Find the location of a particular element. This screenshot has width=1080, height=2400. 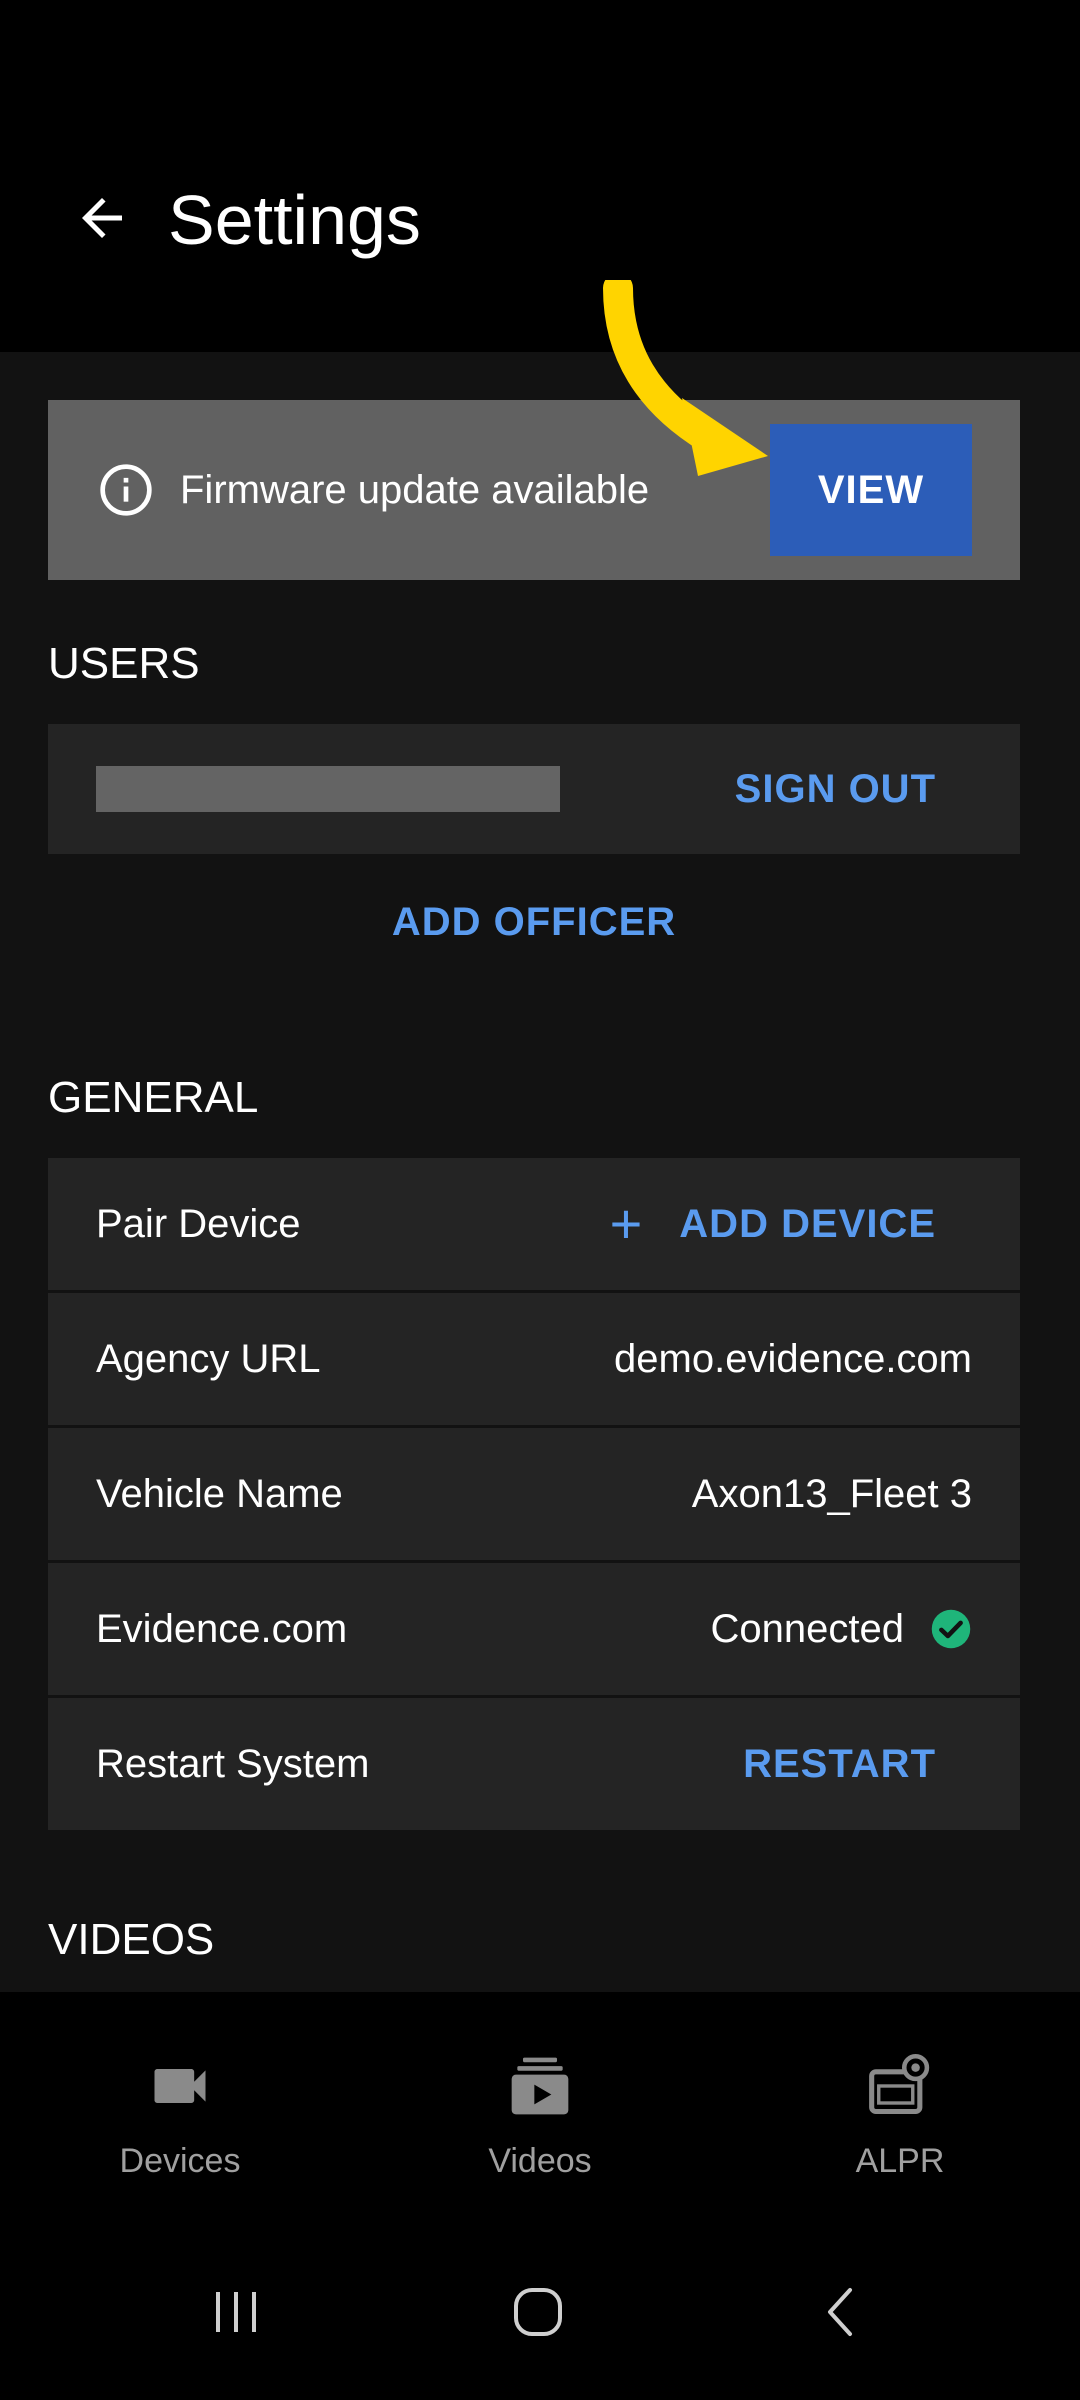

section-header-videos: VIDEOS is located at coordinates (131, 1939).